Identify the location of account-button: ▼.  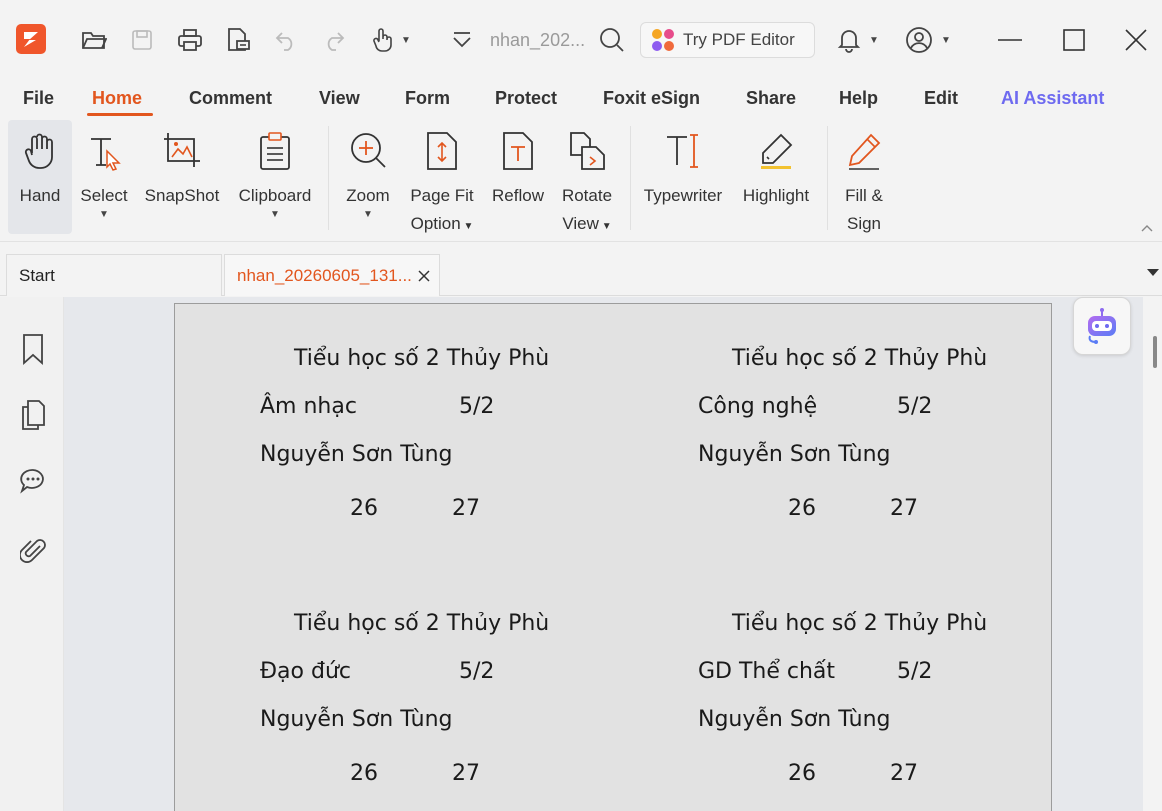
(928, 40).